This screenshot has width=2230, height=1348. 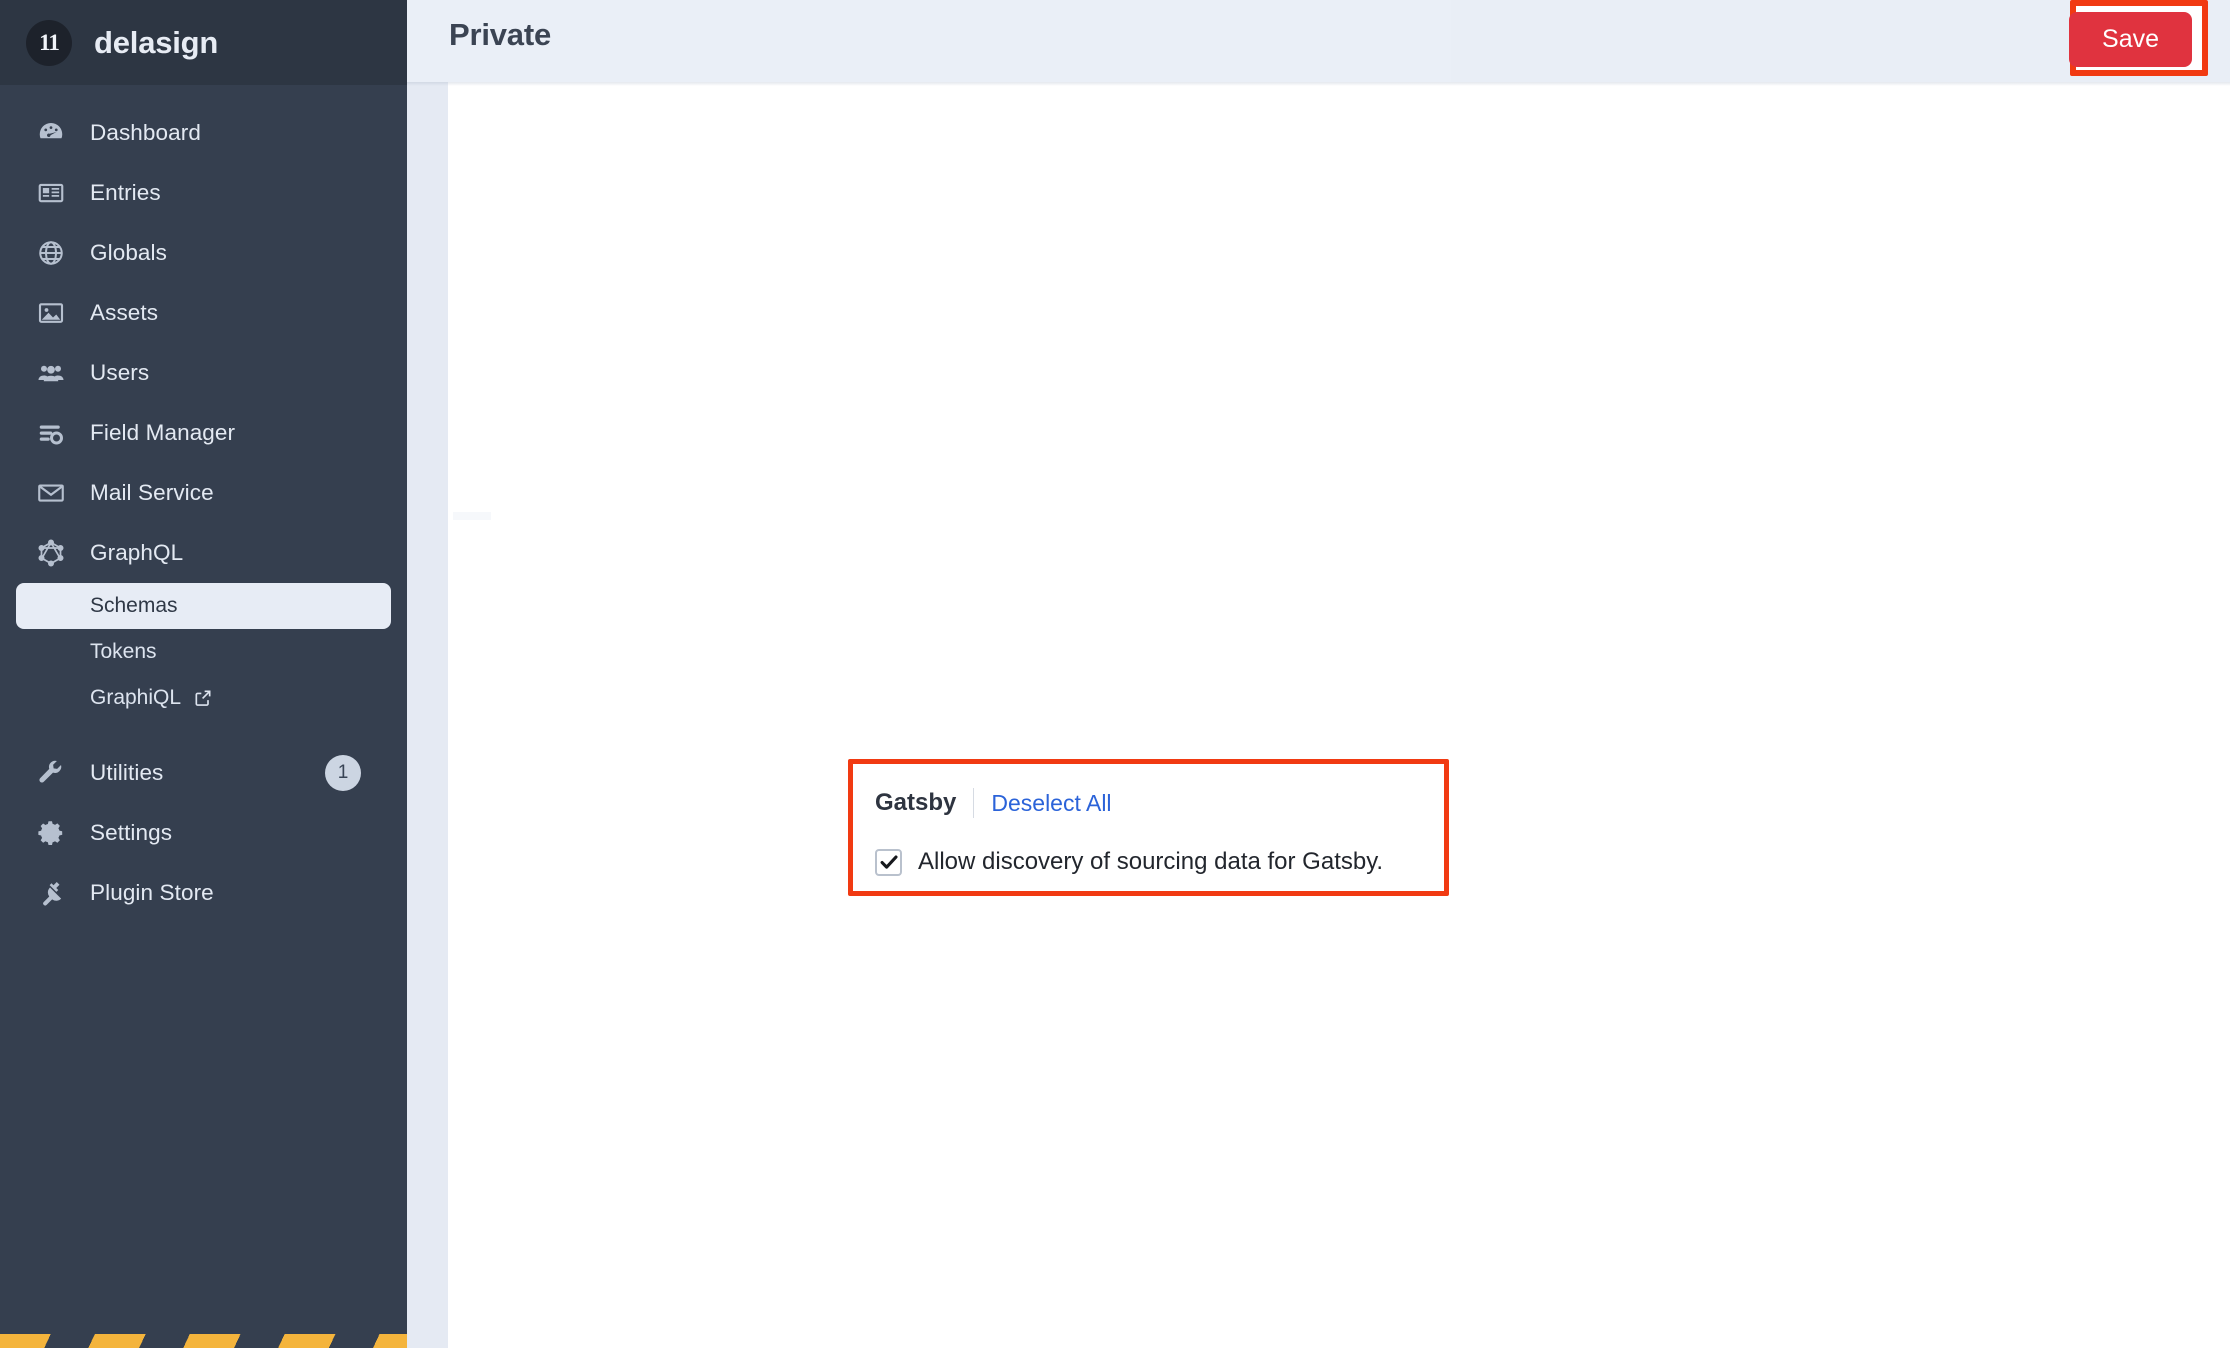 I want to click on divider, so click(x=974, y=803).